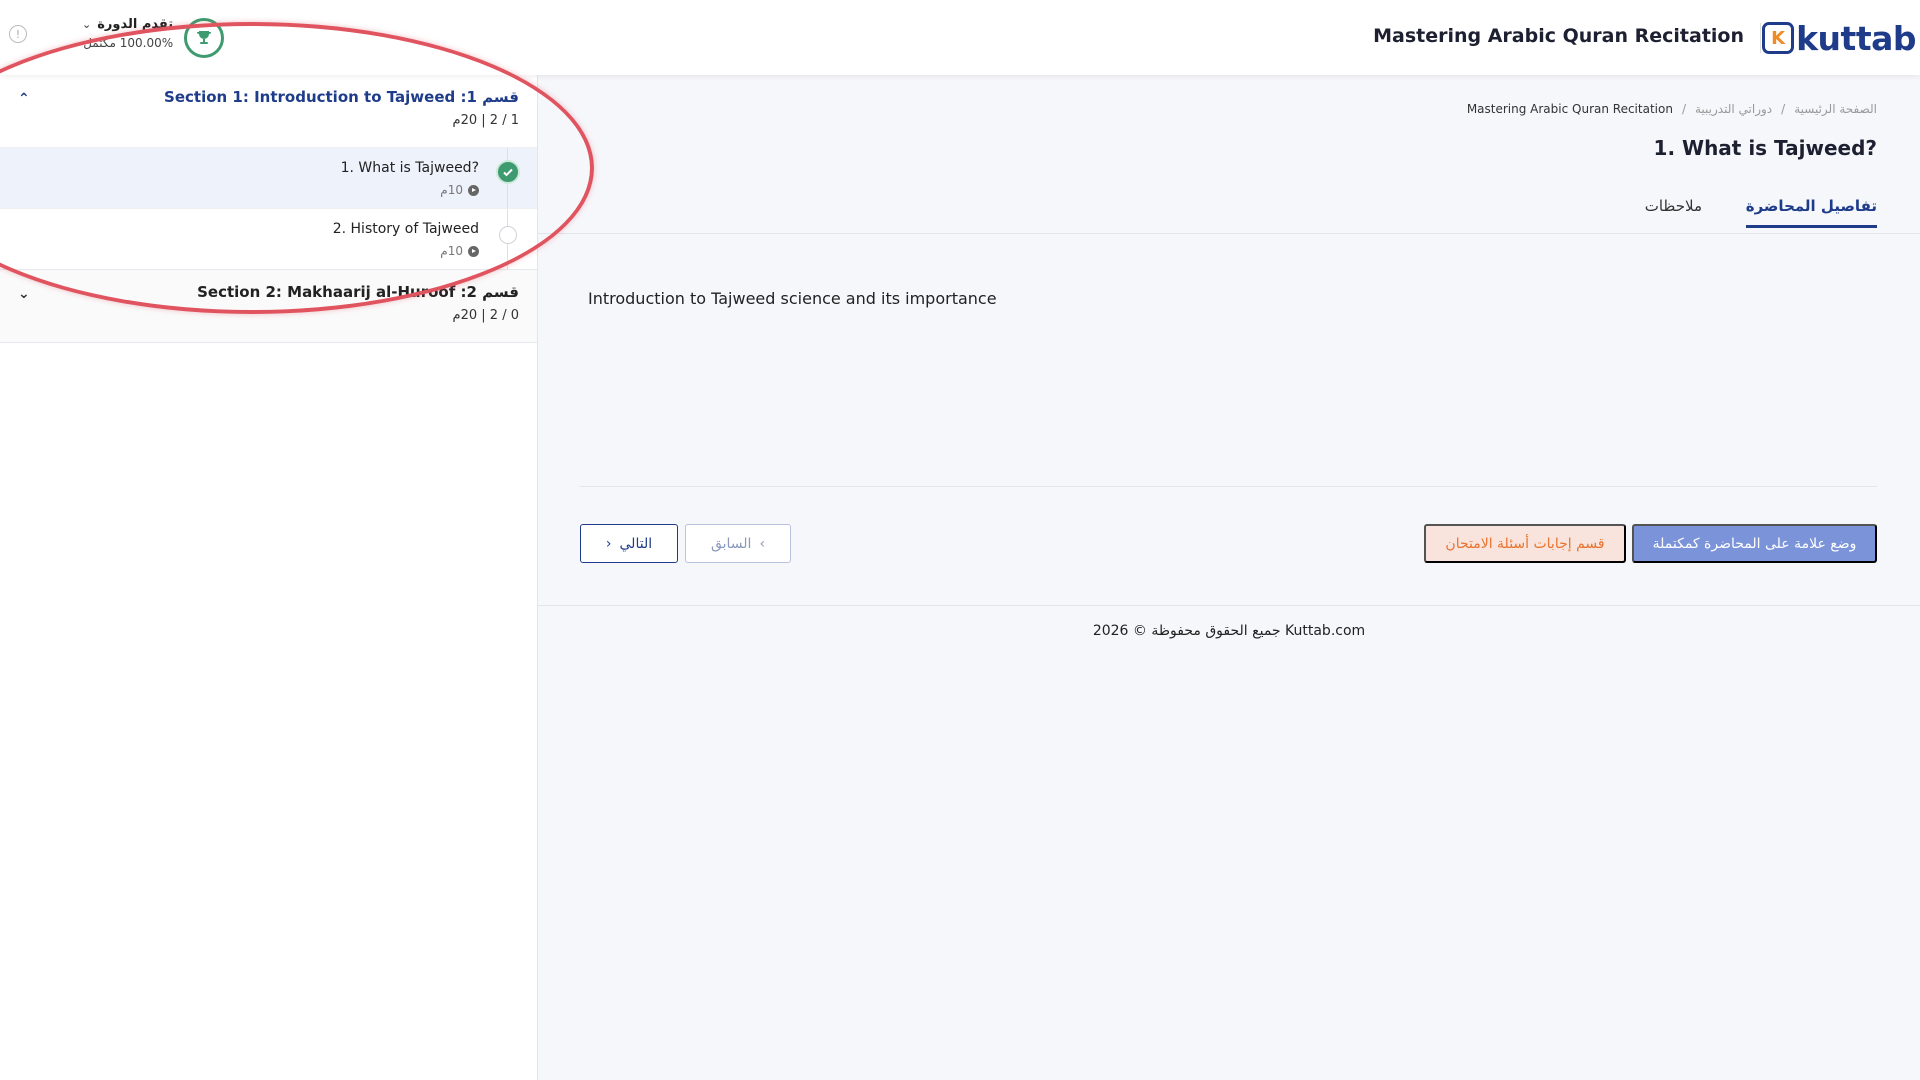 Image resolution: width=1920 pixels, height=1080 pixels. Describe the element at coordinates (268, 177) in the screenshot. I see `lesson-item: 1. What is Tajweed? 10م` at that location.